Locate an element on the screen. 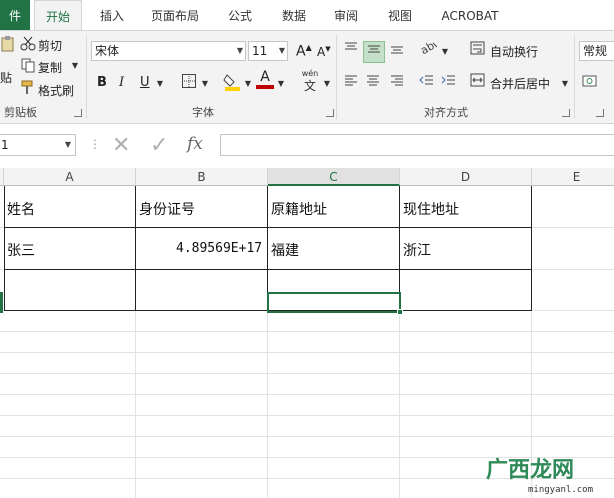  tab-insert: 插入 is located at coordinates (112, 15).